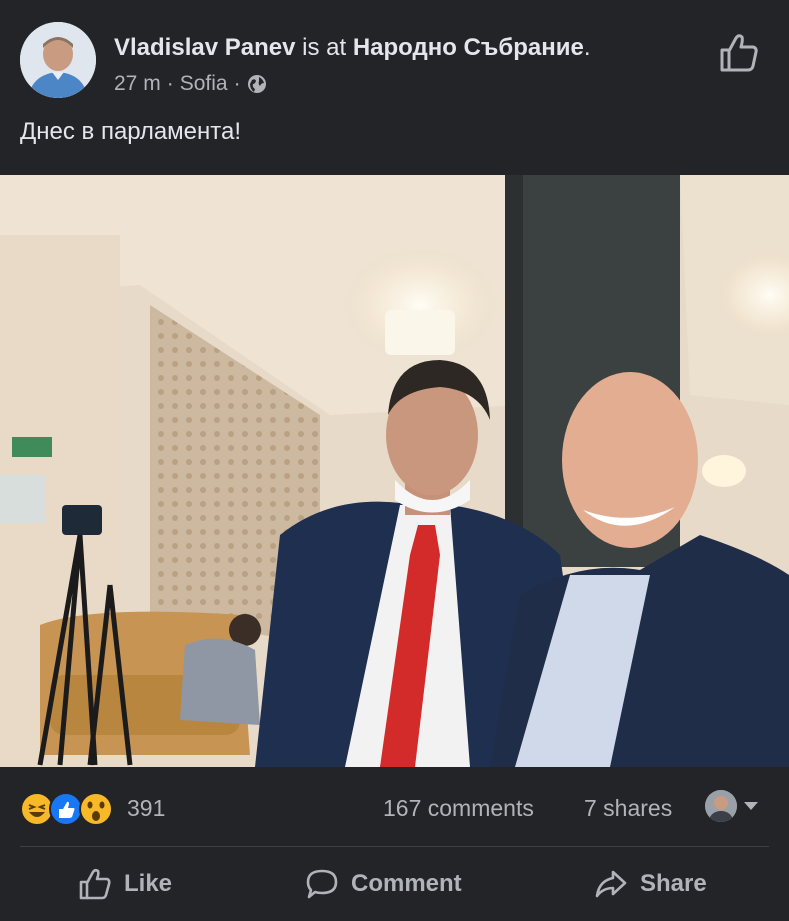  I want to click on post-meta: 27 m · Sofia ·, so click(190, 84).